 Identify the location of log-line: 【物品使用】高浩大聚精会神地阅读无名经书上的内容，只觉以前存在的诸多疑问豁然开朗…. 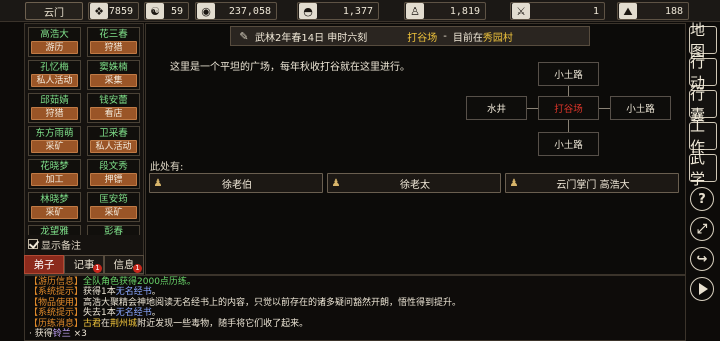
(357, 303).